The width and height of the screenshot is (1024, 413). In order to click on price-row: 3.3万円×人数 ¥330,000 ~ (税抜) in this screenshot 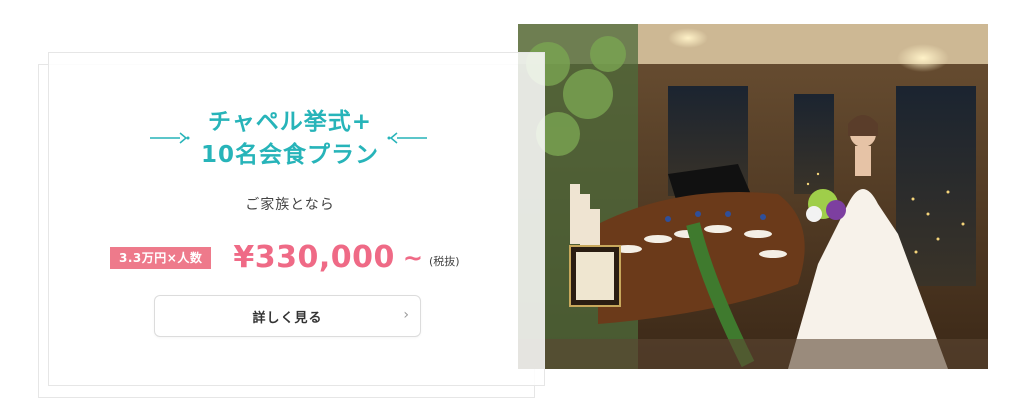, I will do `click(285, 258)`.